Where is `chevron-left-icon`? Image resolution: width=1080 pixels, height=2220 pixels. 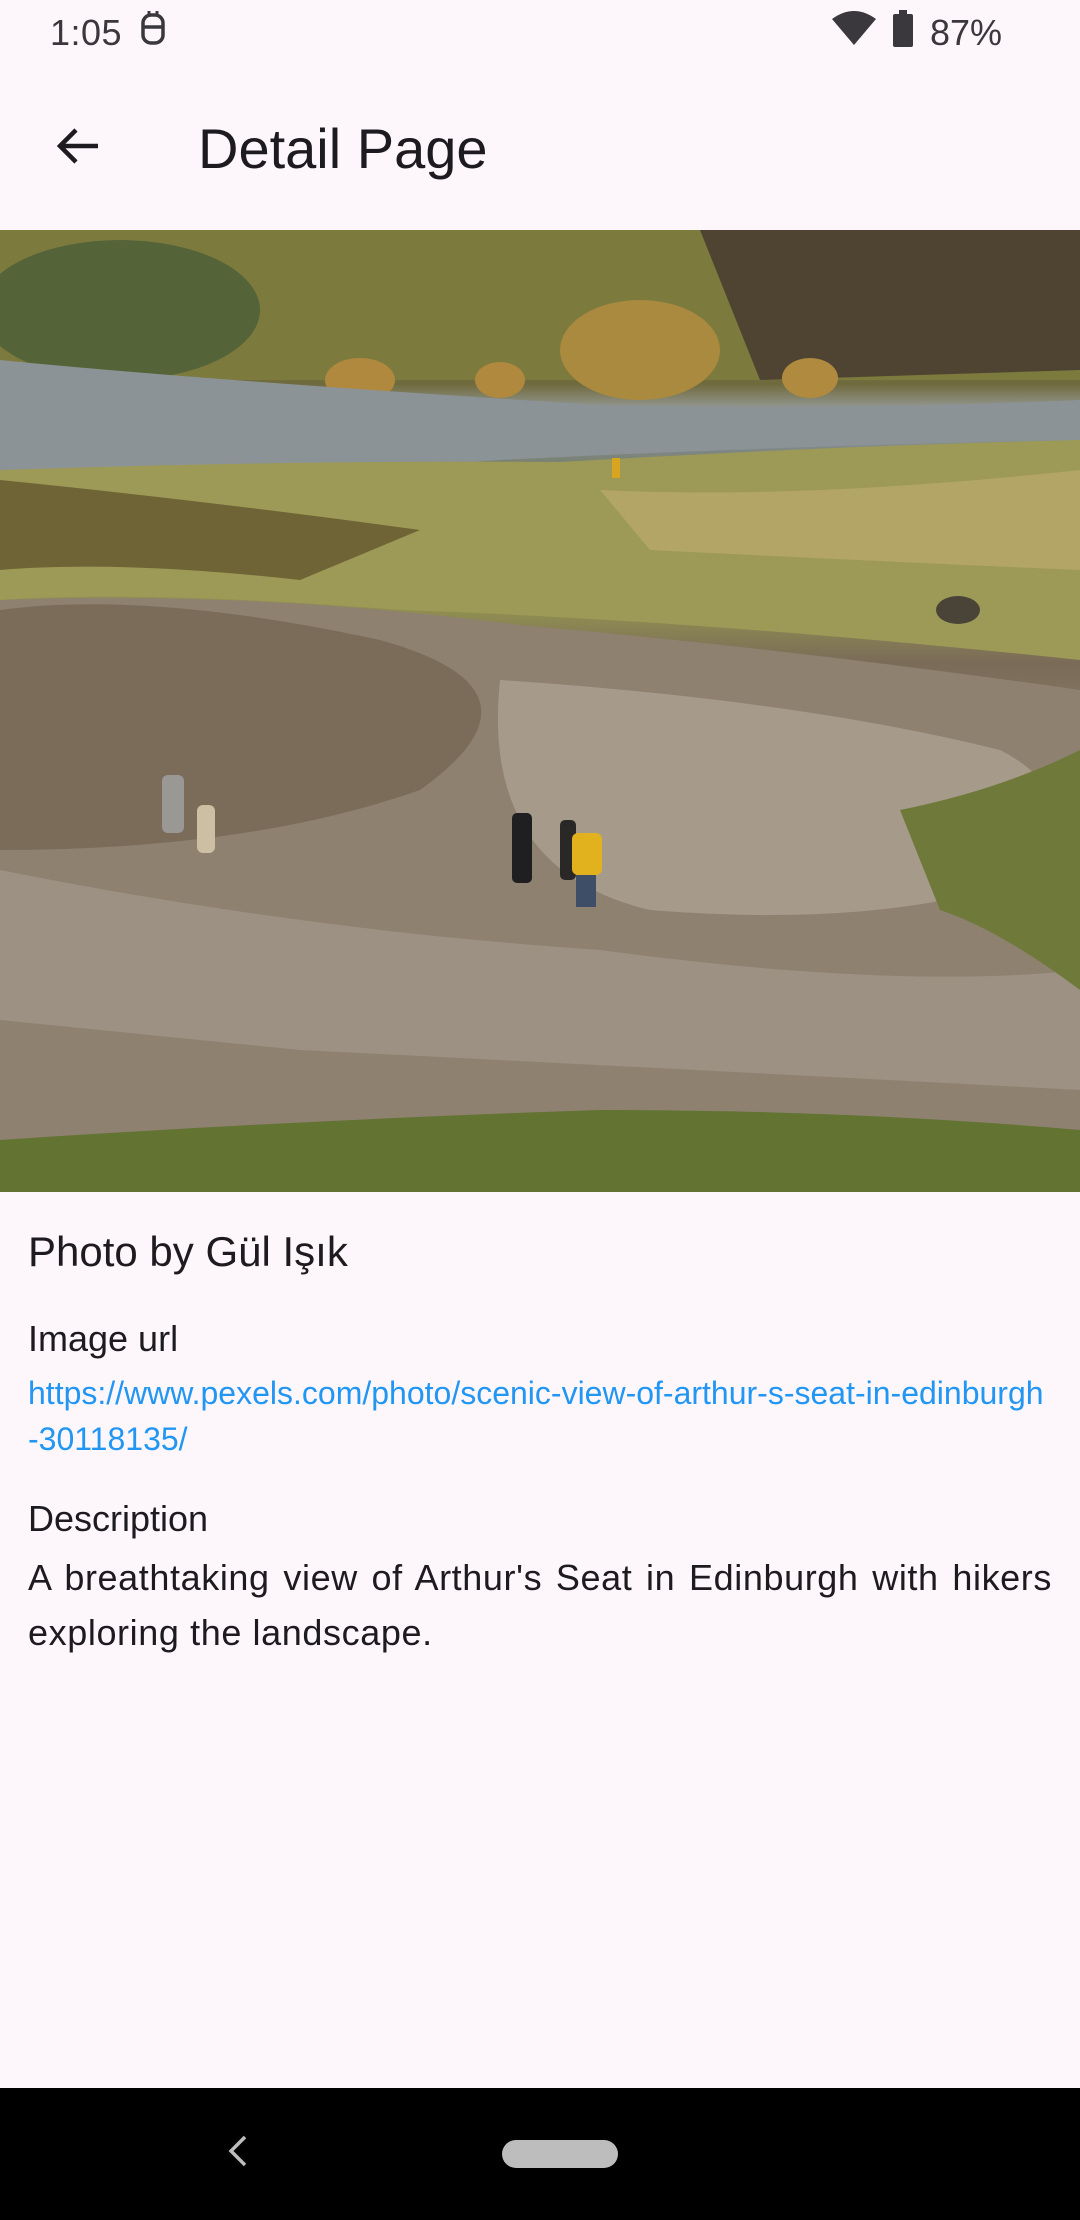
chevron-left-icon is located at coordinates (238, 2153).